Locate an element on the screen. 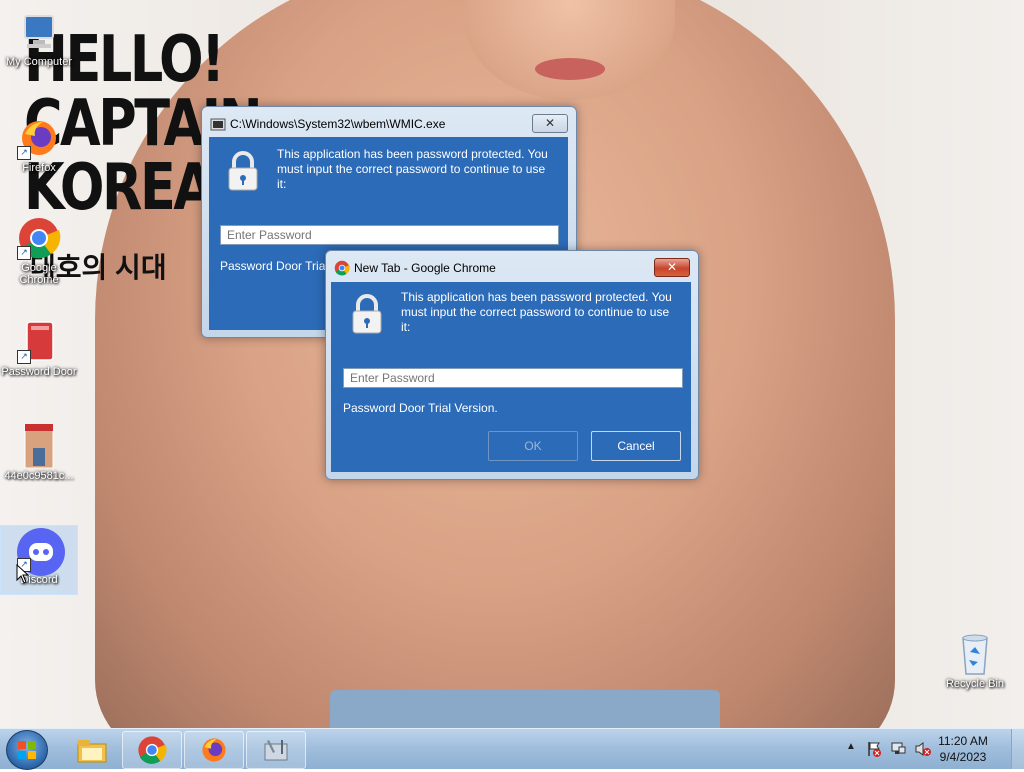 The height and width of the screenshot is (772, 1024). taskbar-chrome is located at coordinates (152, 750).